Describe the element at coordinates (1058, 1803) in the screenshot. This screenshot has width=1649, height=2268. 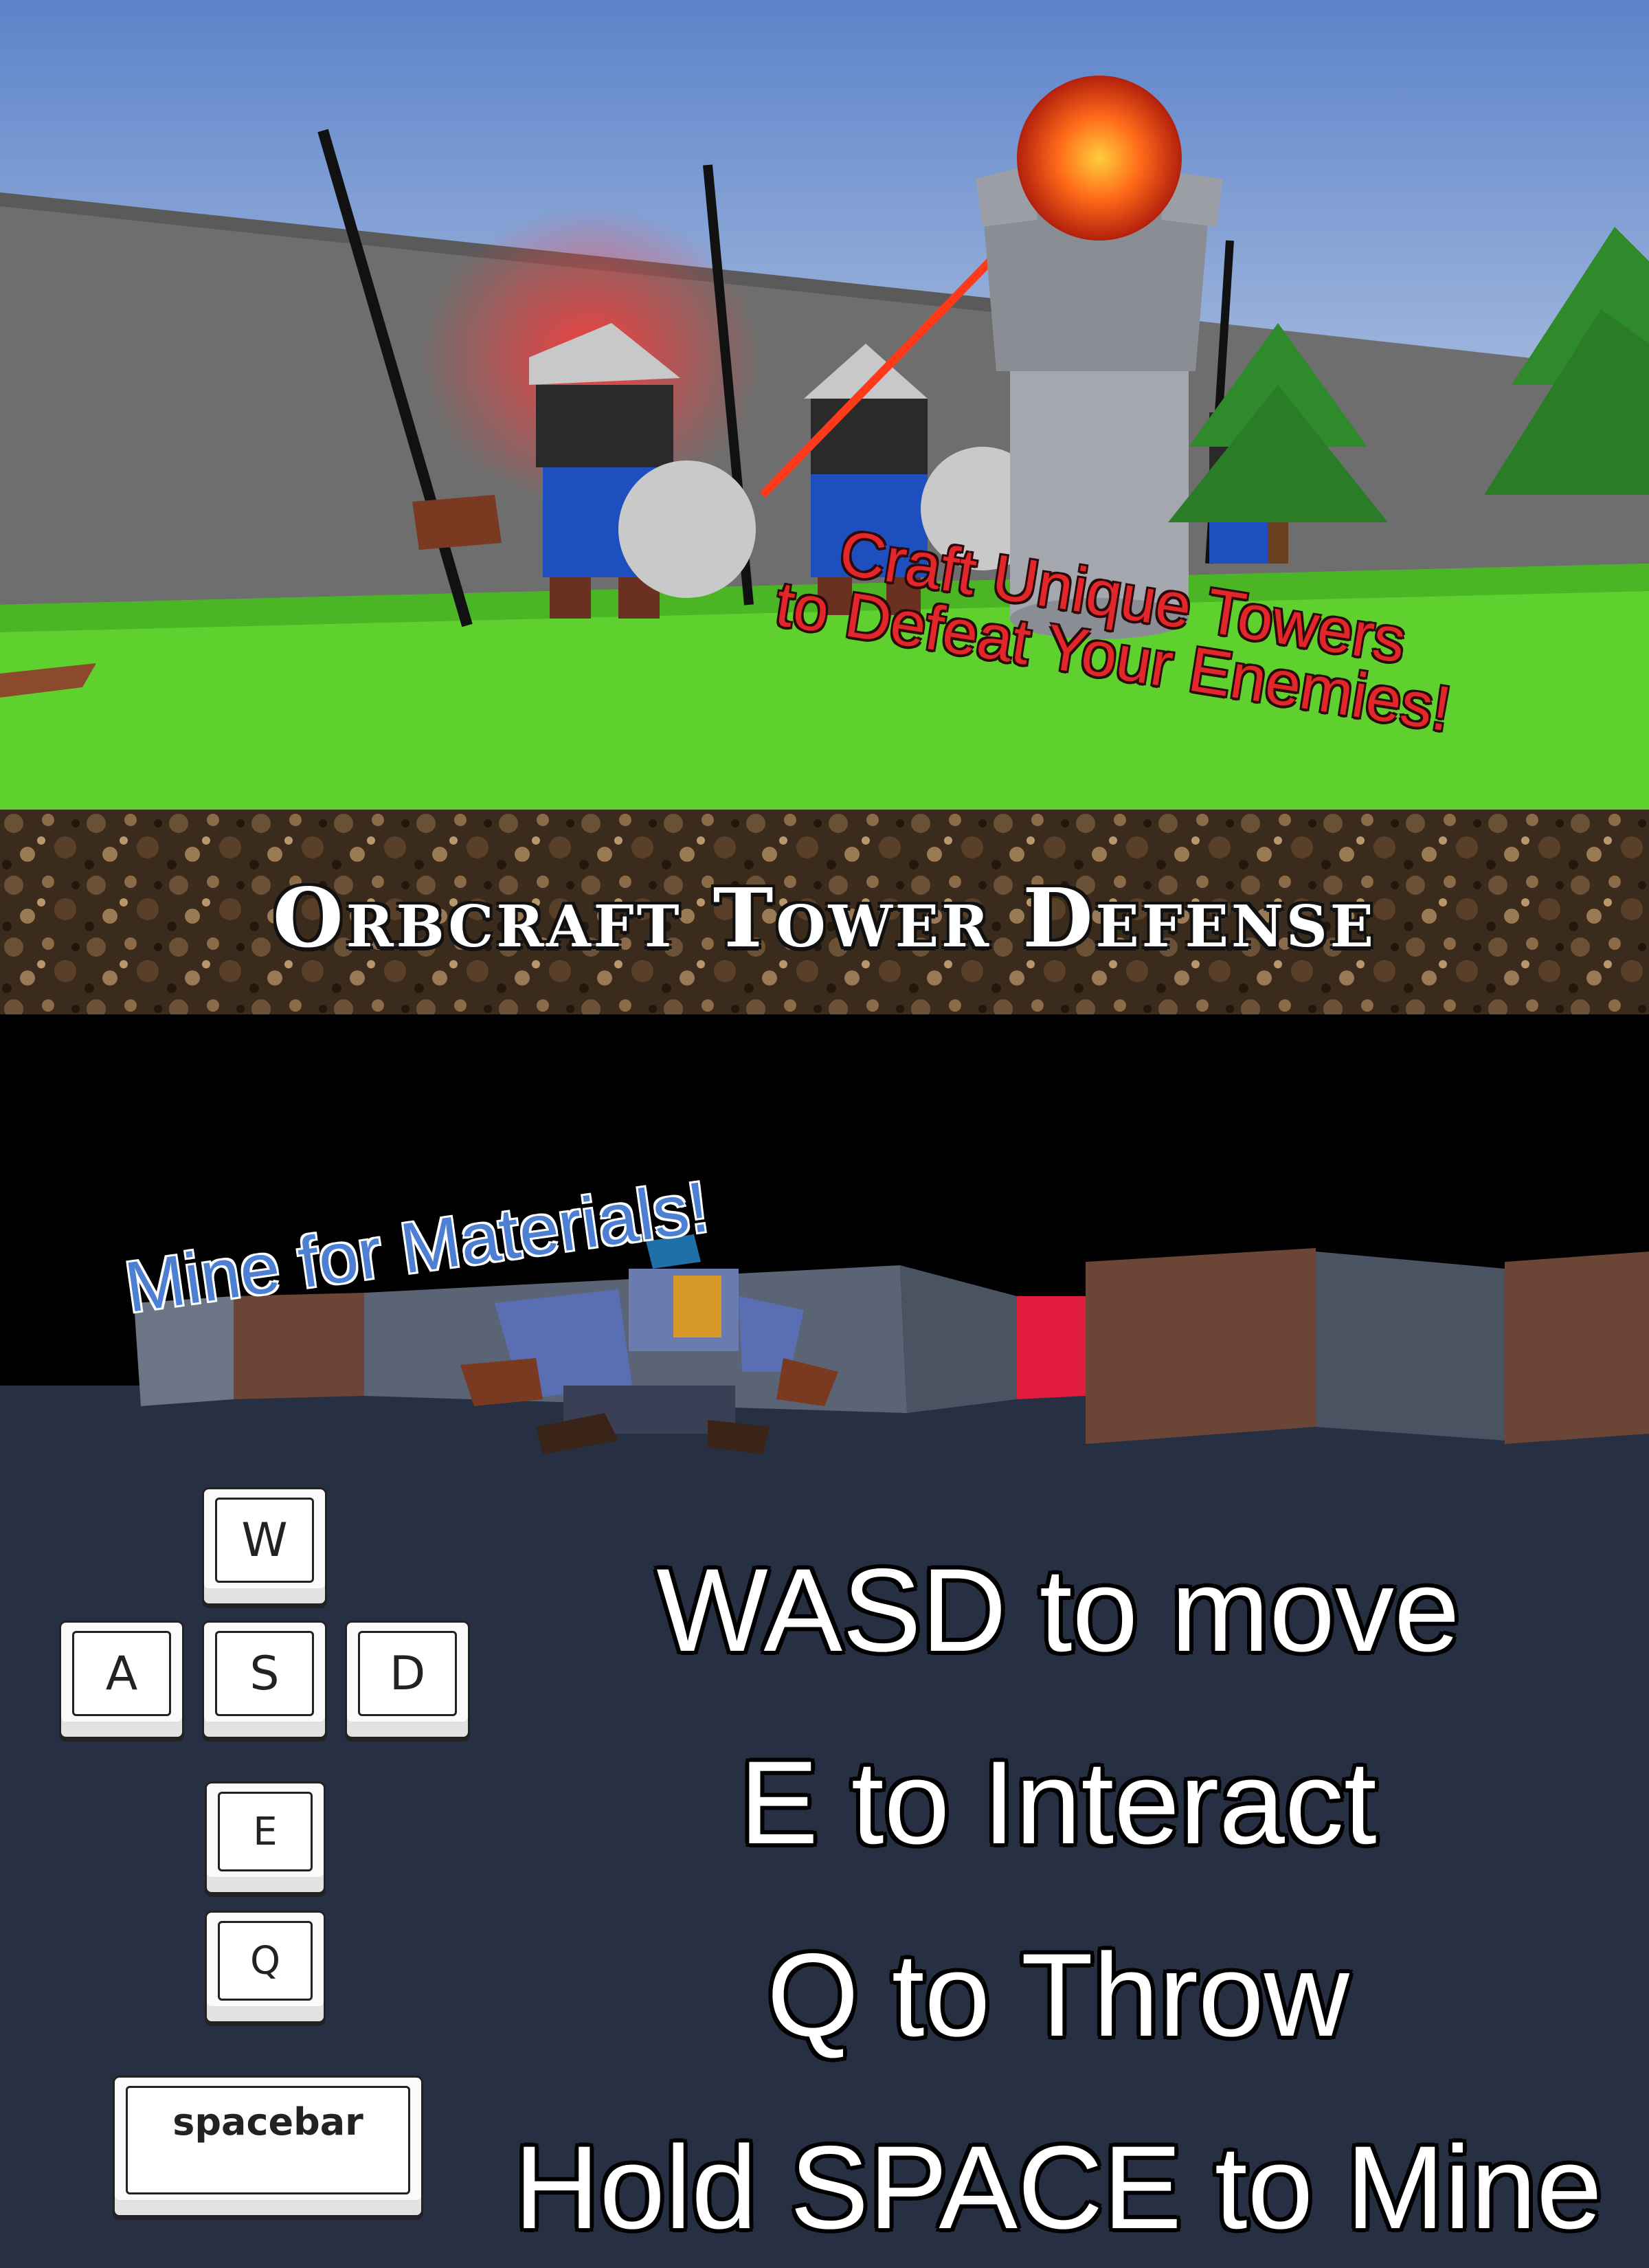
I see `instruction-interact: E to Interact` at that location.